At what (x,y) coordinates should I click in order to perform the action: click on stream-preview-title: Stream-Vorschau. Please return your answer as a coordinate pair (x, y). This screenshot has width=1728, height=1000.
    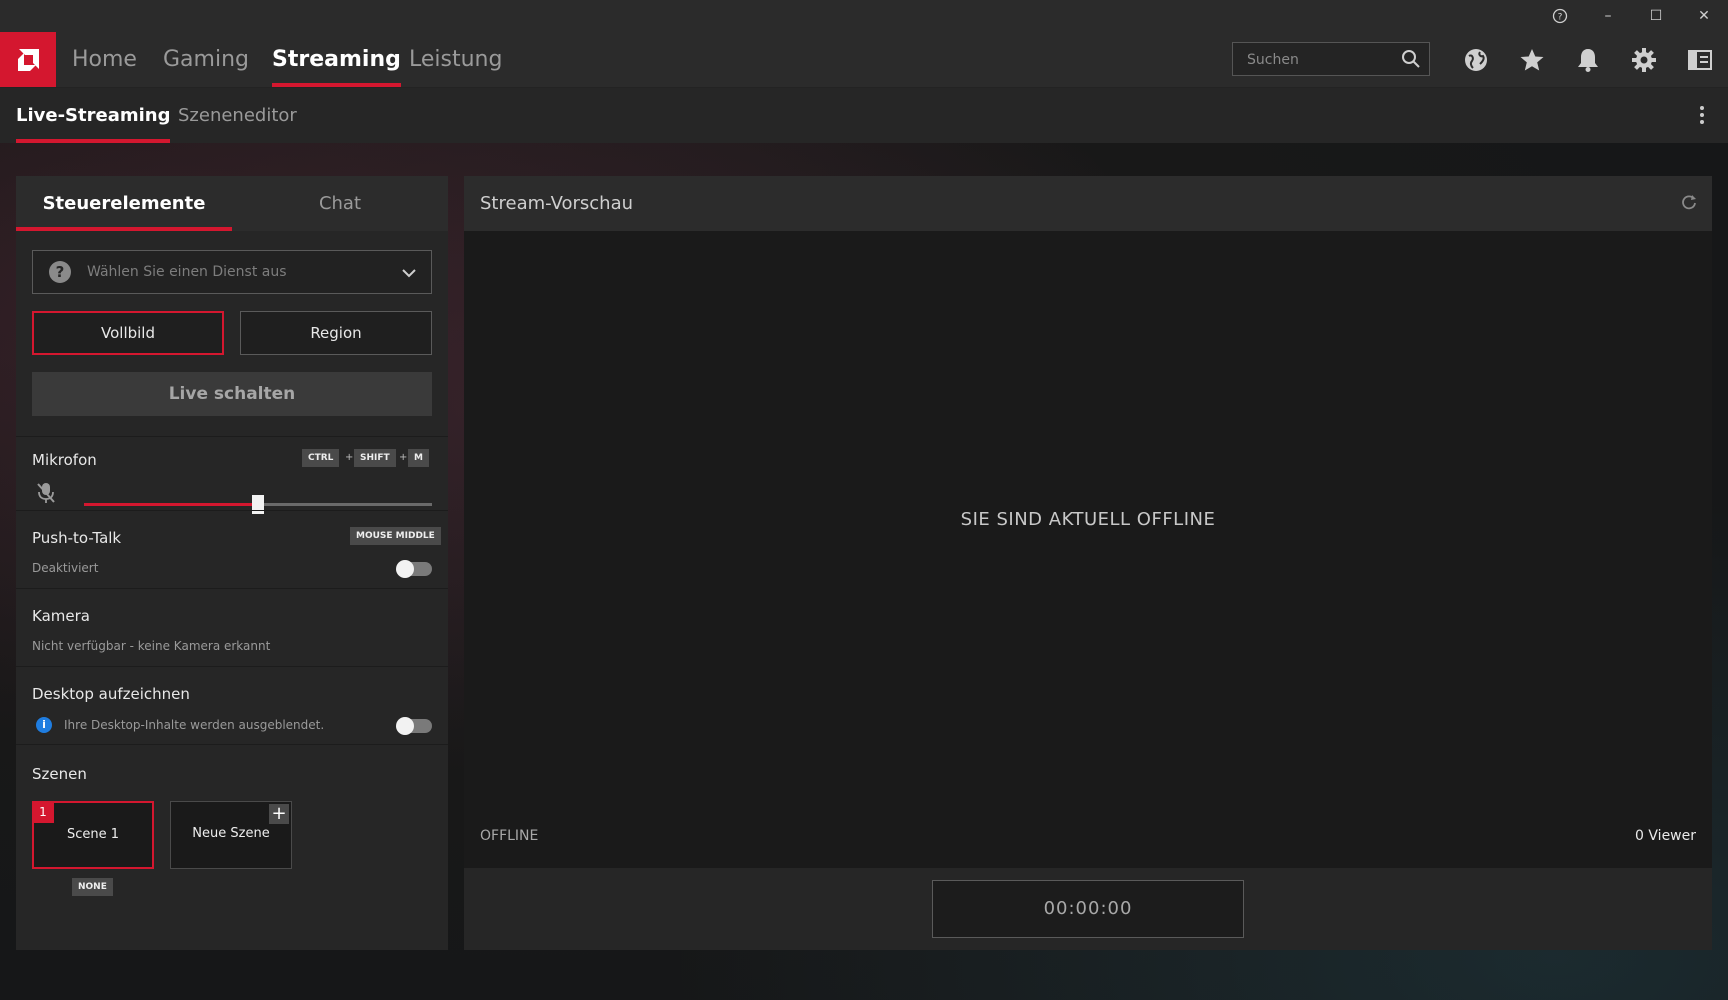
    Looking at the image, I should click on (557, 203).